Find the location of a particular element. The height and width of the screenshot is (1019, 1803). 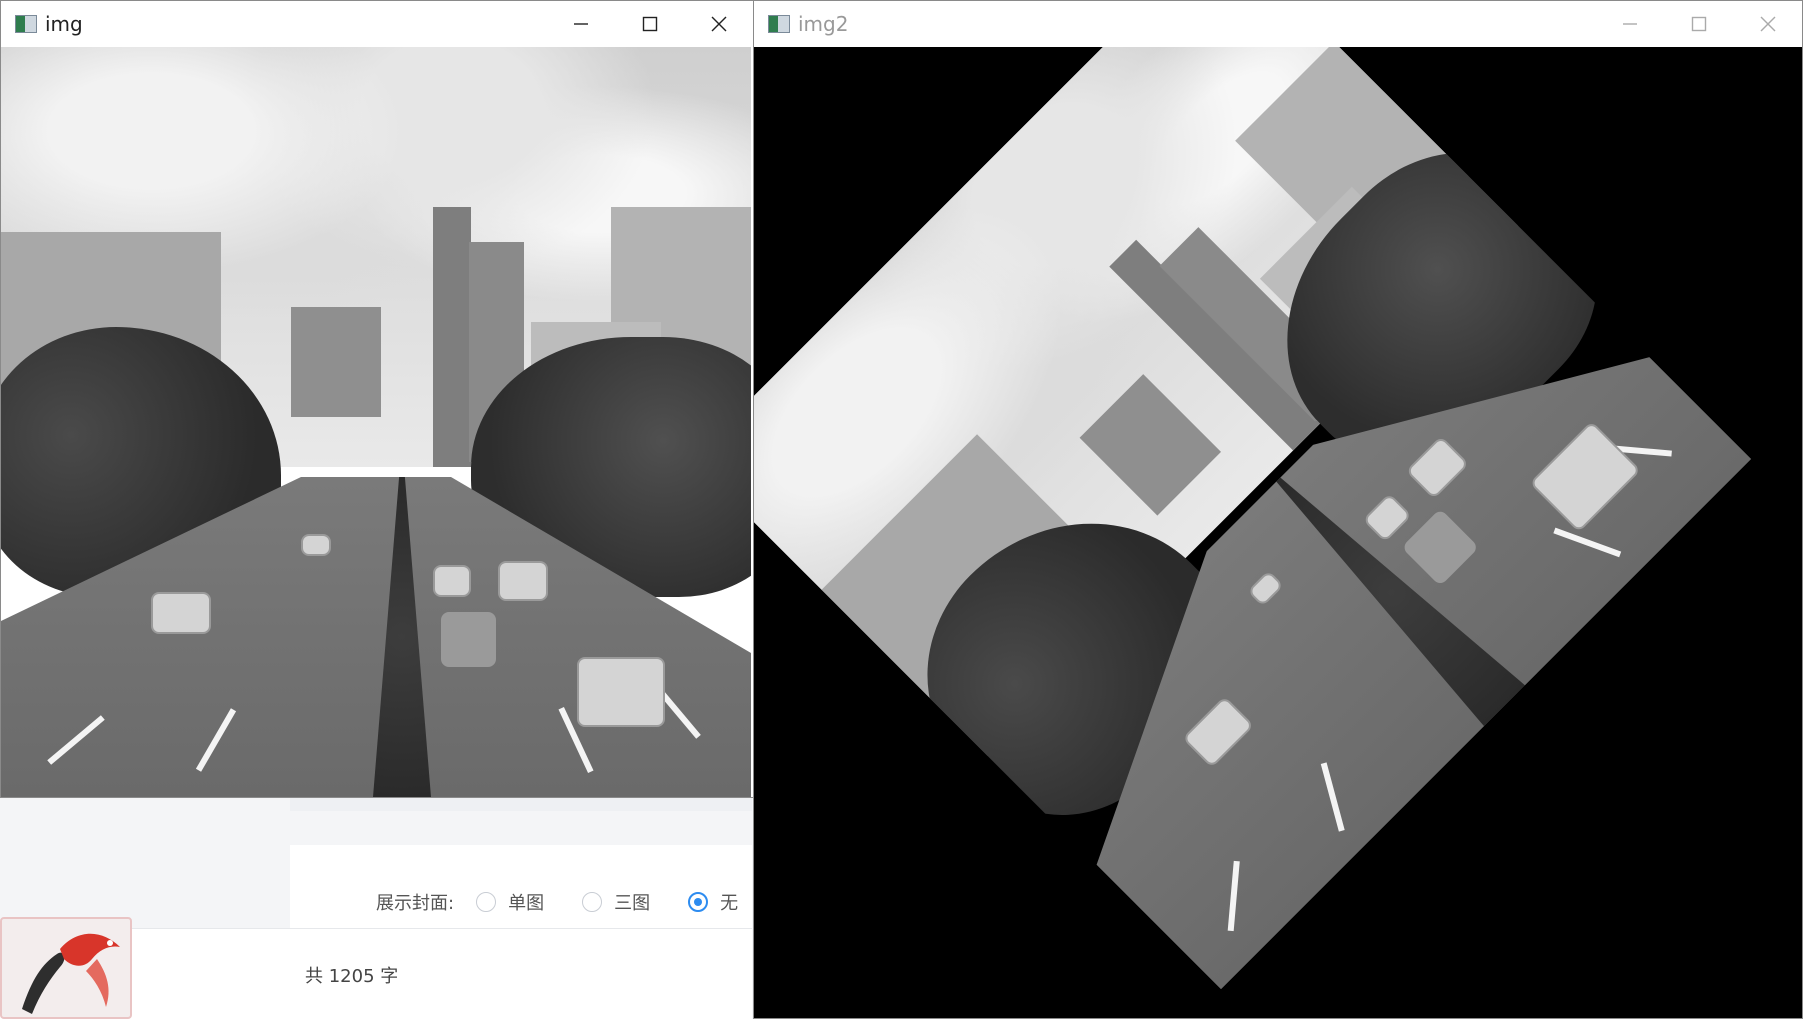

cover-option-label: 三图 is located at coordinates (632, 903).